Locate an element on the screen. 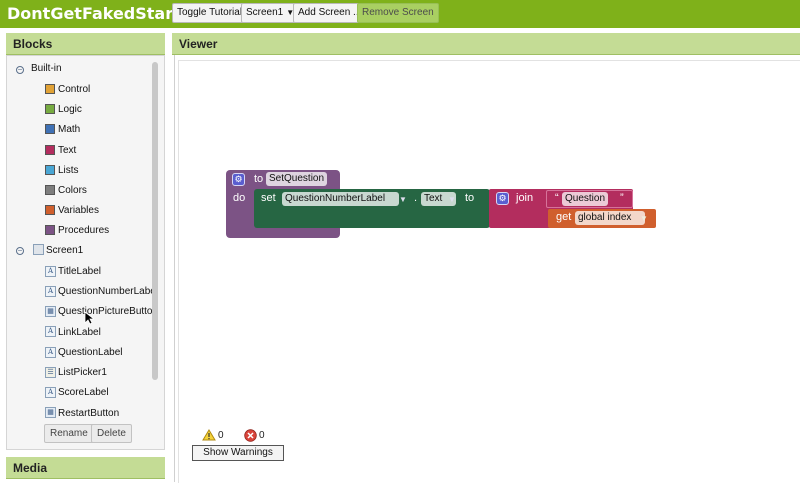  delete-button: Delete is located at coordinates (111, 433).